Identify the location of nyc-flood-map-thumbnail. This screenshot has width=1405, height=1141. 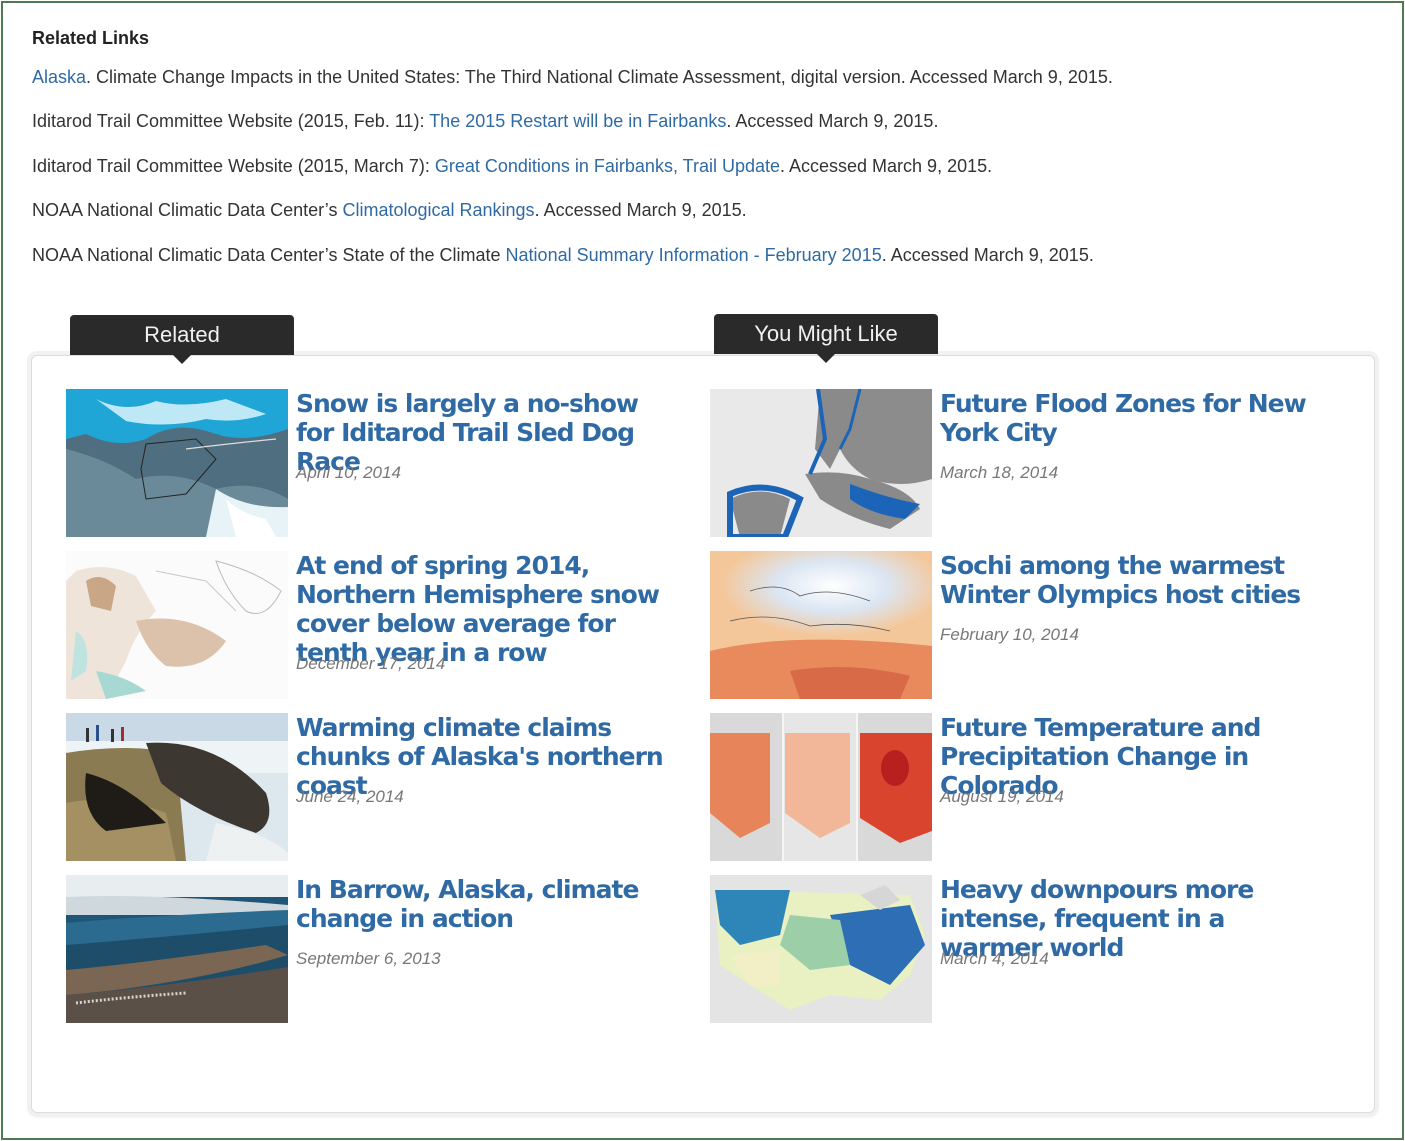
(821, 463).